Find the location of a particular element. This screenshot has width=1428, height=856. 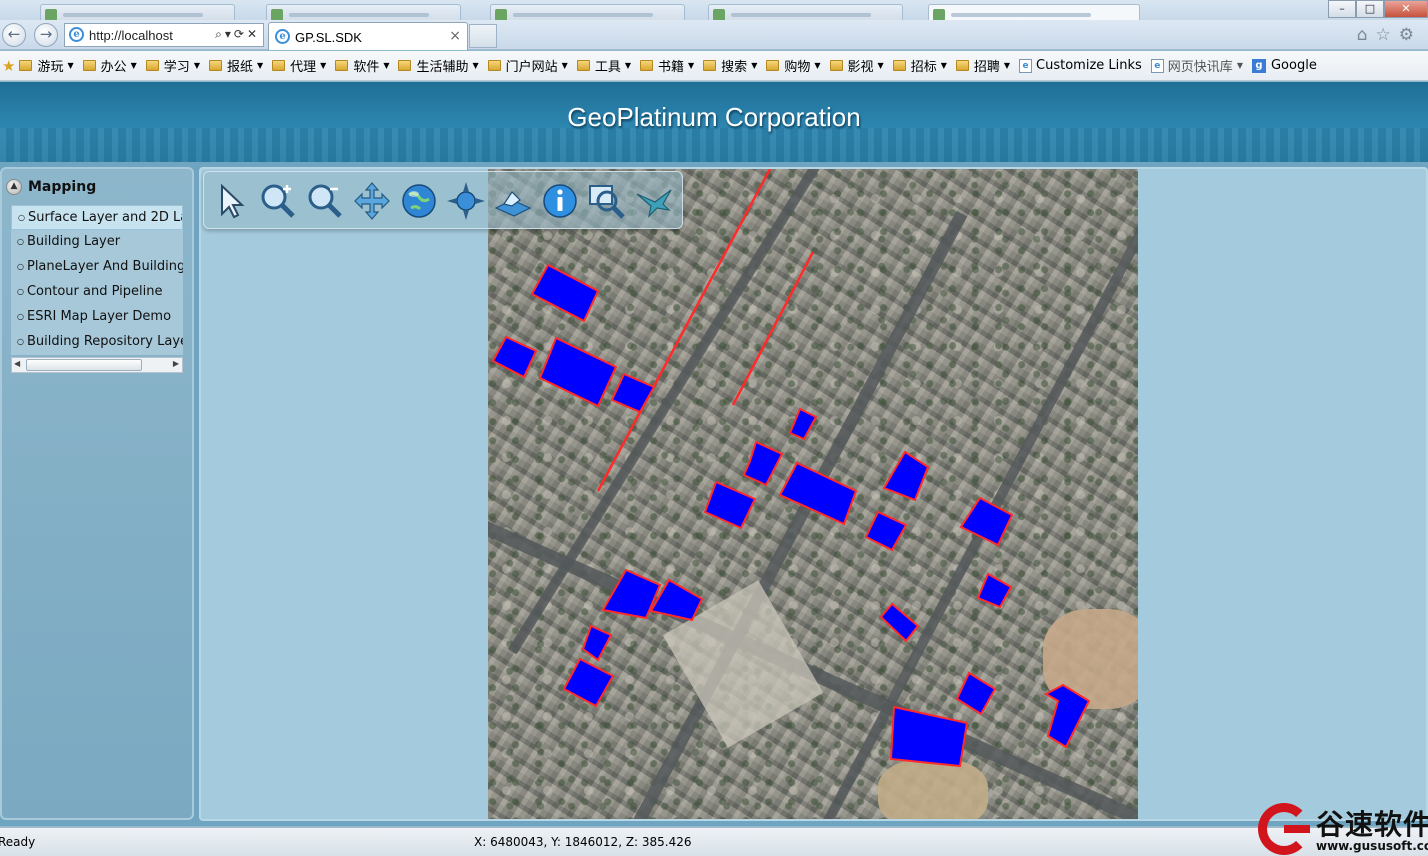

favorites-folder: 工具 ▼ is located at coordinates (603, 65).